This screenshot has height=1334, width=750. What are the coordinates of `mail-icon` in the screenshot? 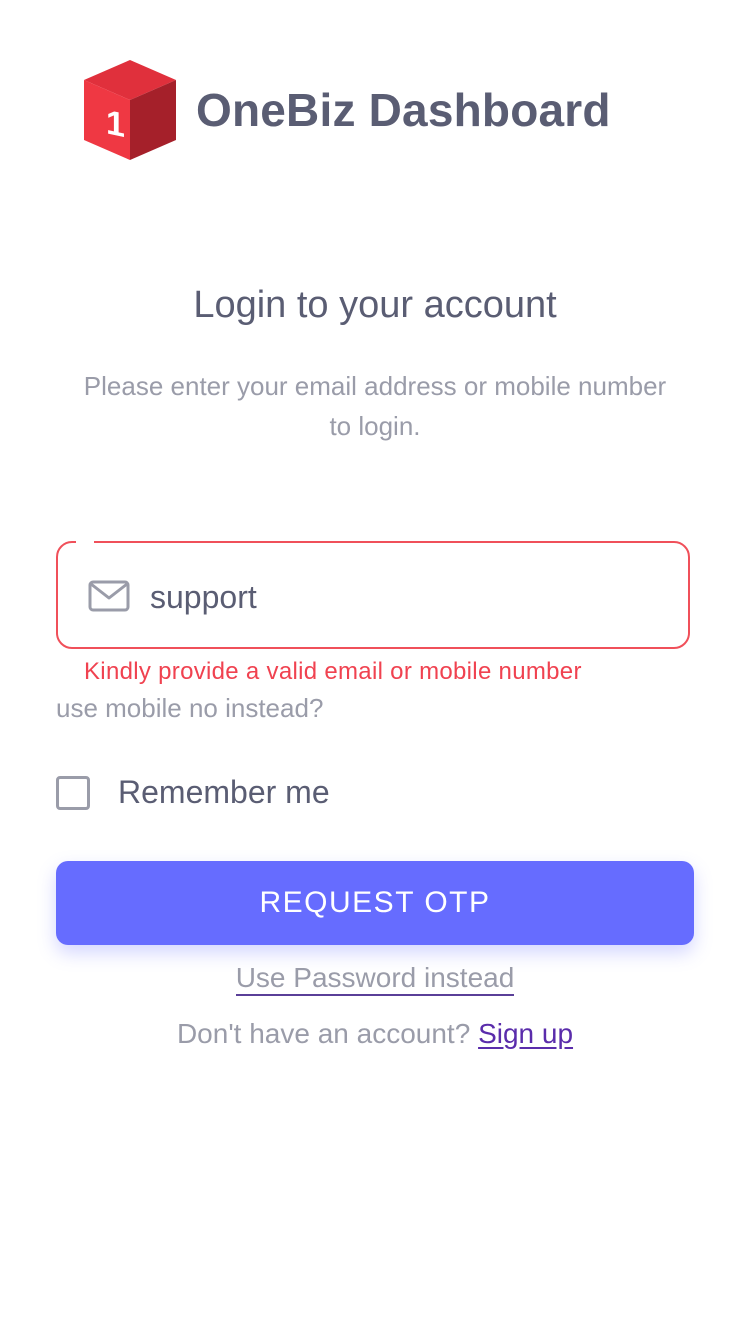 It's located at (109, 596).